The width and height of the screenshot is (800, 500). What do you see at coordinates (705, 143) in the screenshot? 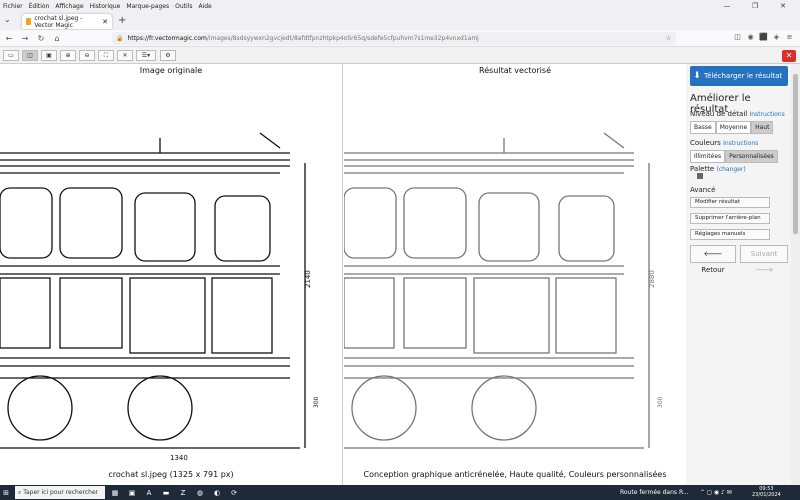
I see `colors-label: Couleurs` at bounding box center [705, 143].